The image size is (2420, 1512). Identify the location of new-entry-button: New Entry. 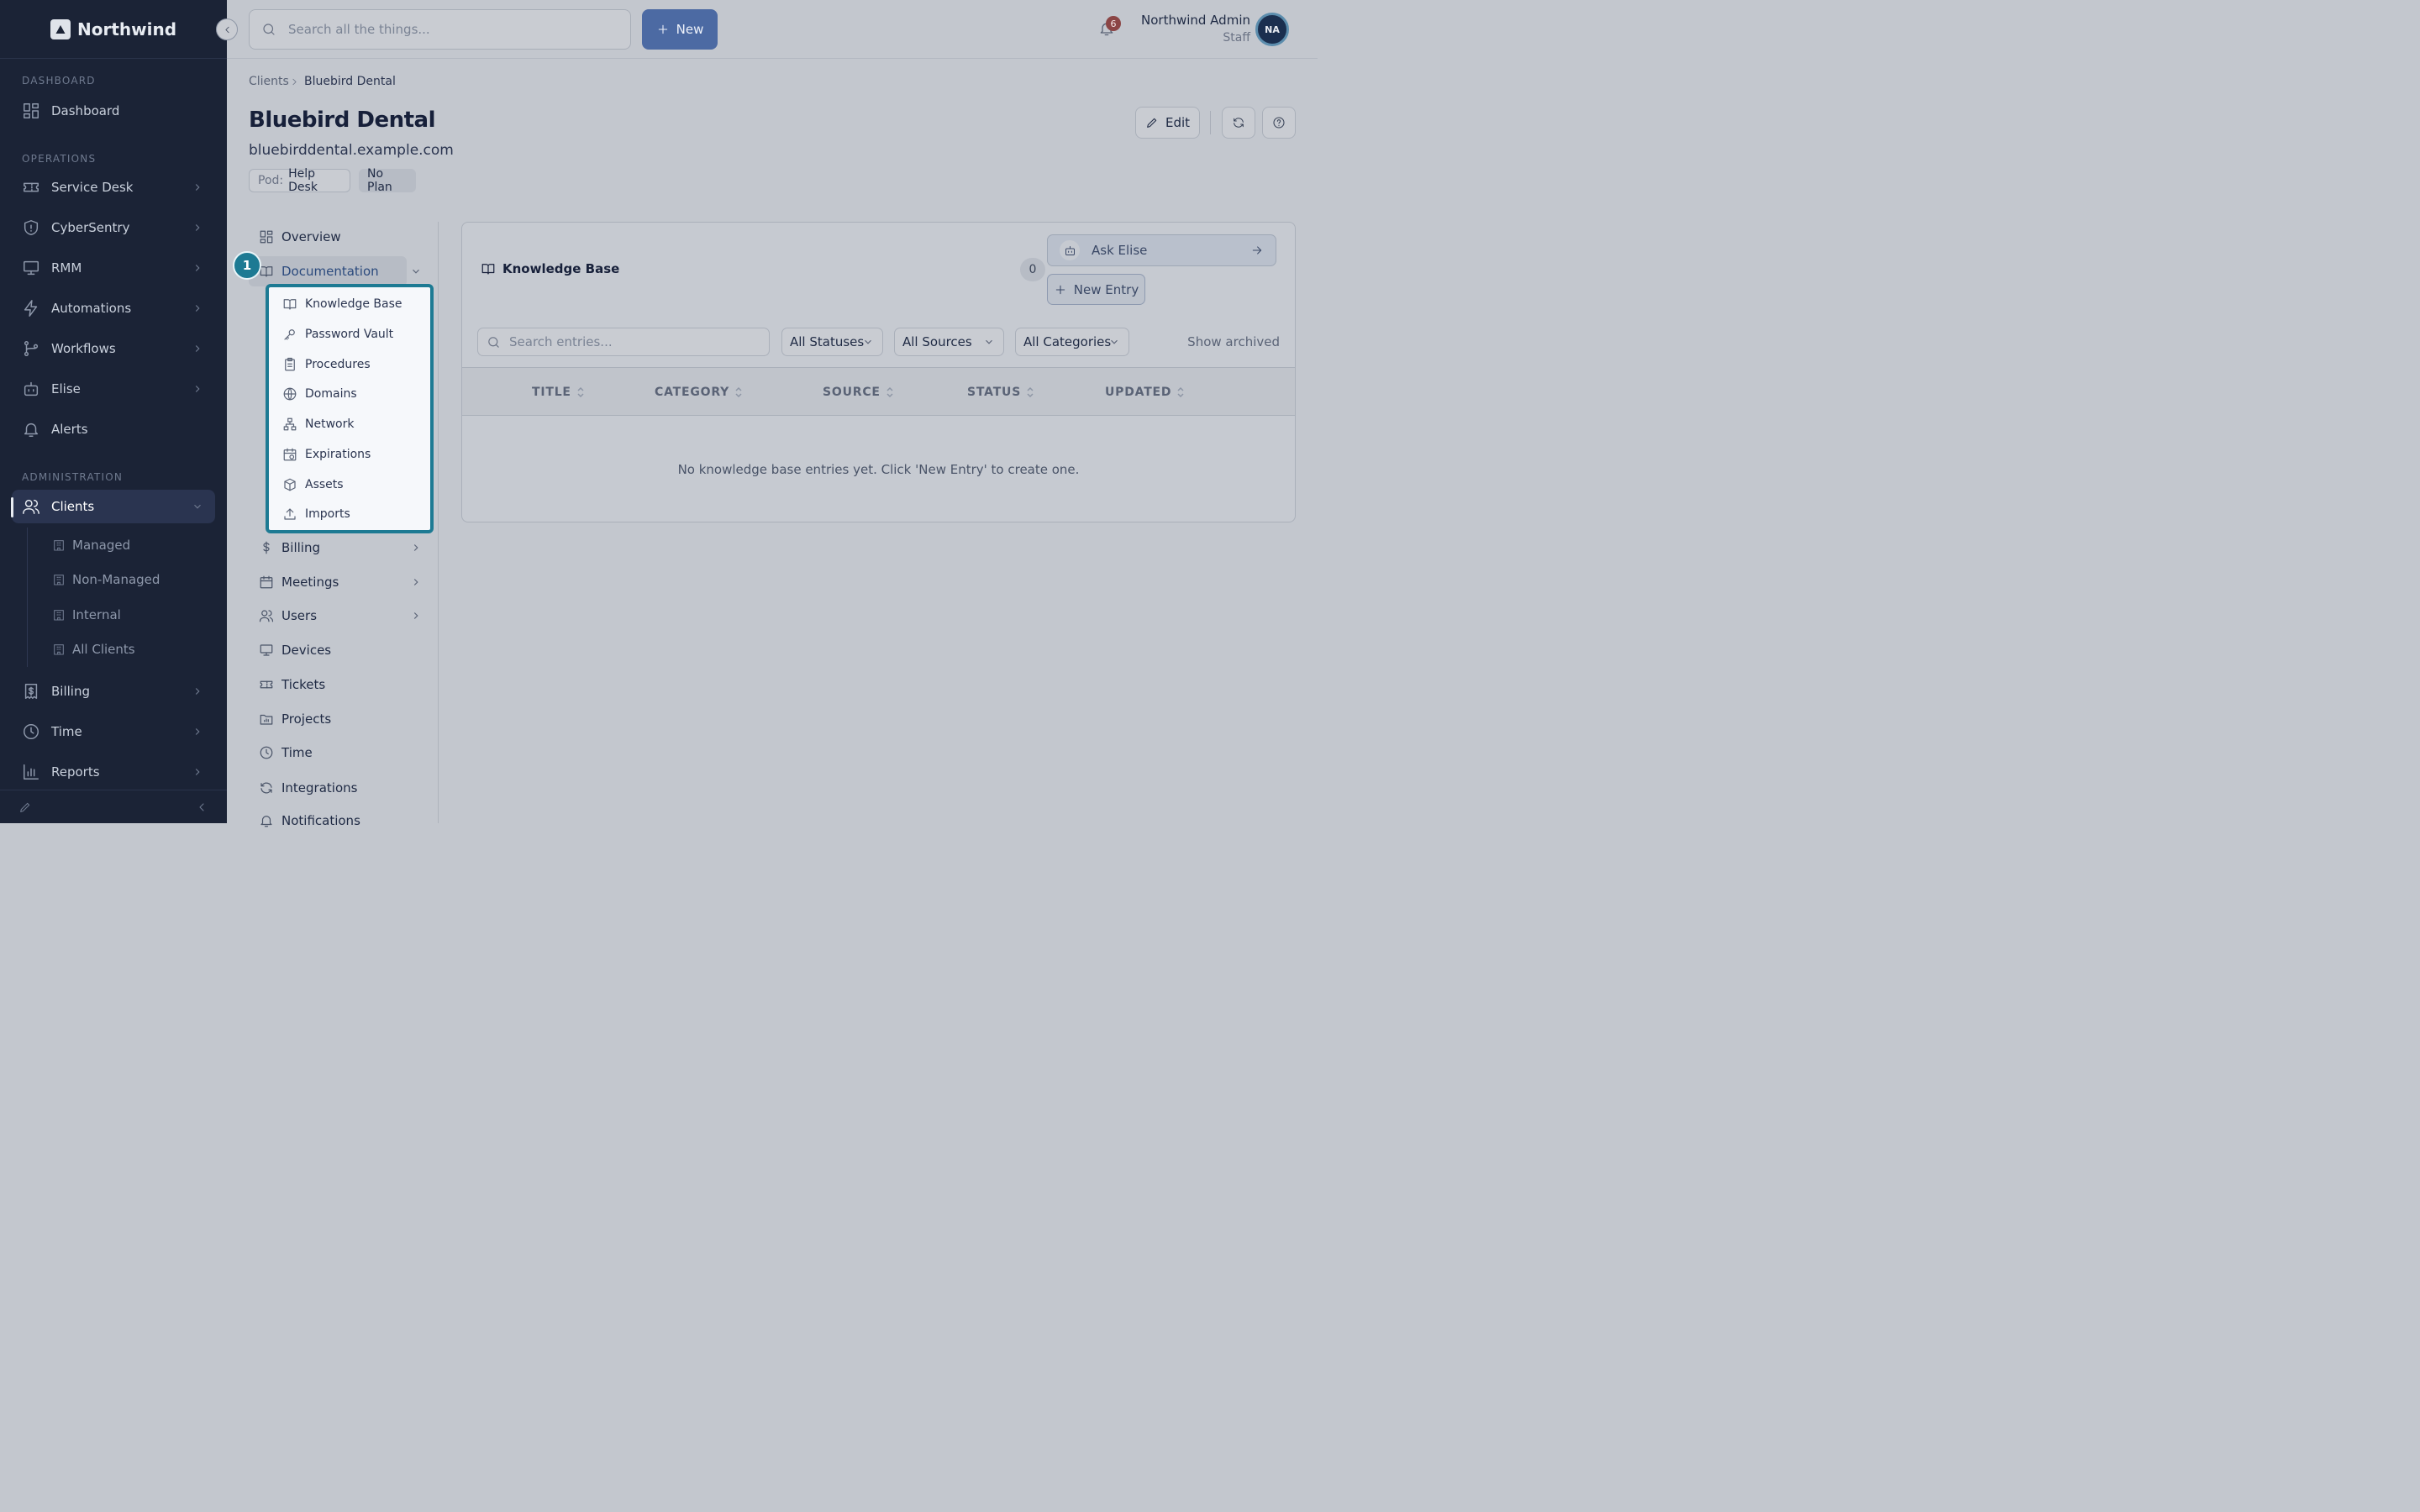
(1096, 289).